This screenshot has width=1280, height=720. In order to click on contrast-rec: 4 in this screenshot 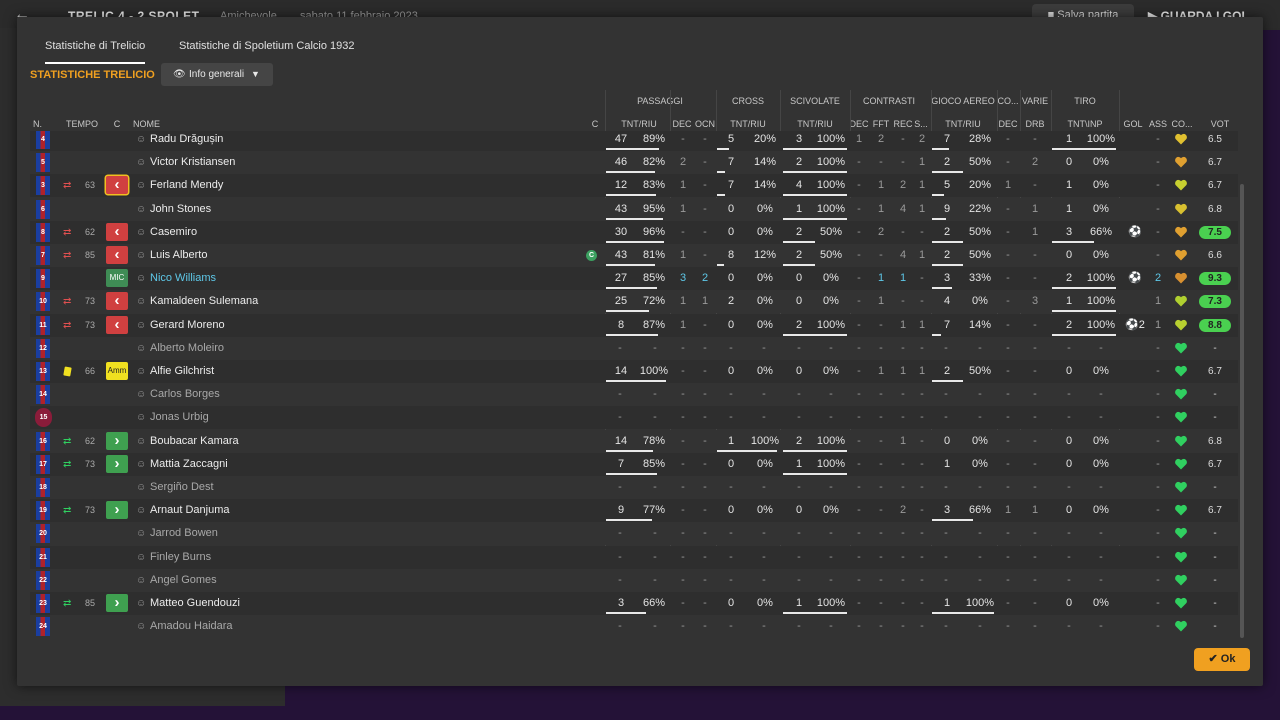, I will do `click(903, 208)`.